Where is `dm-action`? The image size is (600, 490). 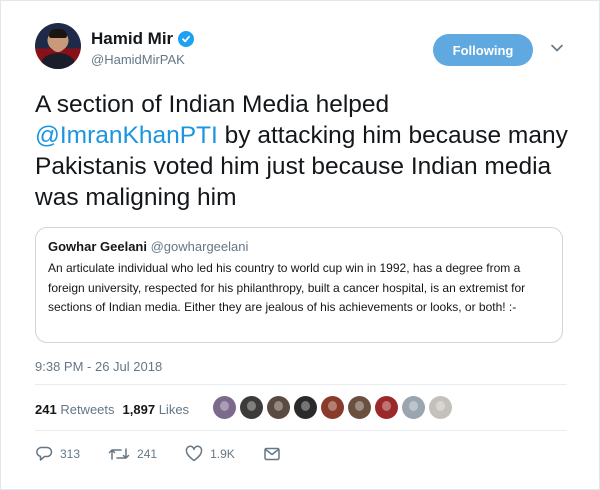
dm-action is located at coordinates (272, 454).